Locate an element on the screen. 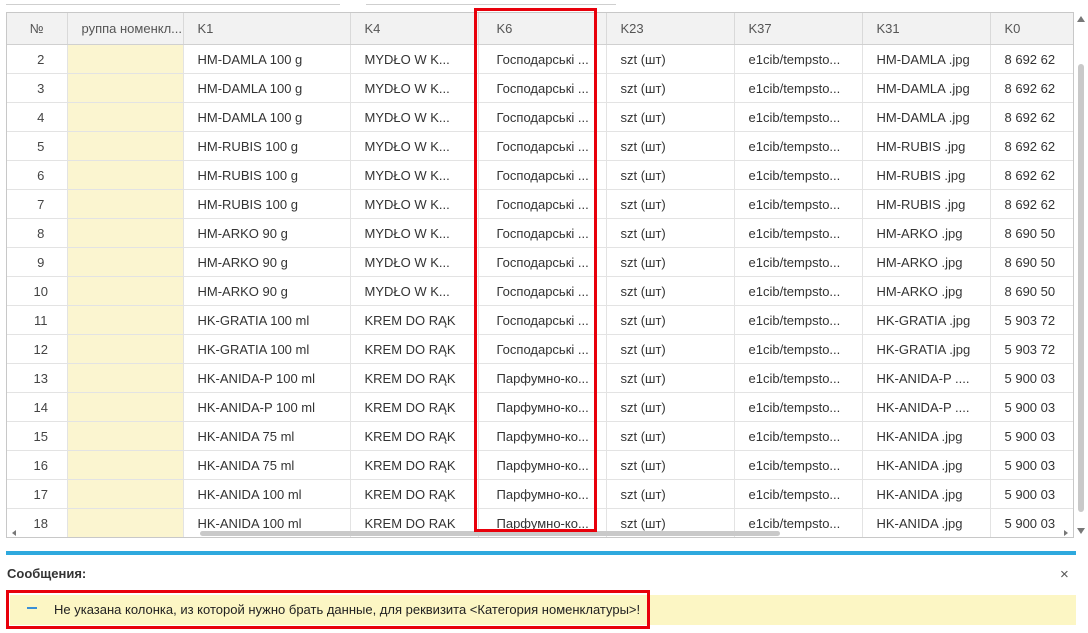 This screenshot has height=633, width=1088. cell-k31: HM-DAMLA .jpg is located at coordinates (926, 88).